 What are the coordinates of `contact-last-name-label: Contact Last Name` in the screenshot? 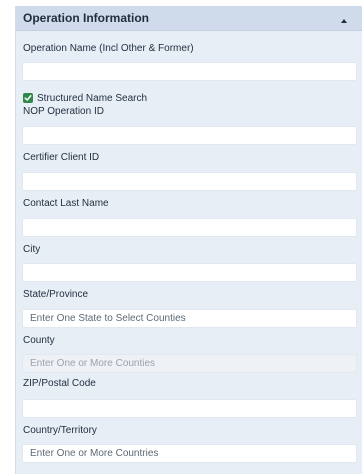 It's located at (66, 203).